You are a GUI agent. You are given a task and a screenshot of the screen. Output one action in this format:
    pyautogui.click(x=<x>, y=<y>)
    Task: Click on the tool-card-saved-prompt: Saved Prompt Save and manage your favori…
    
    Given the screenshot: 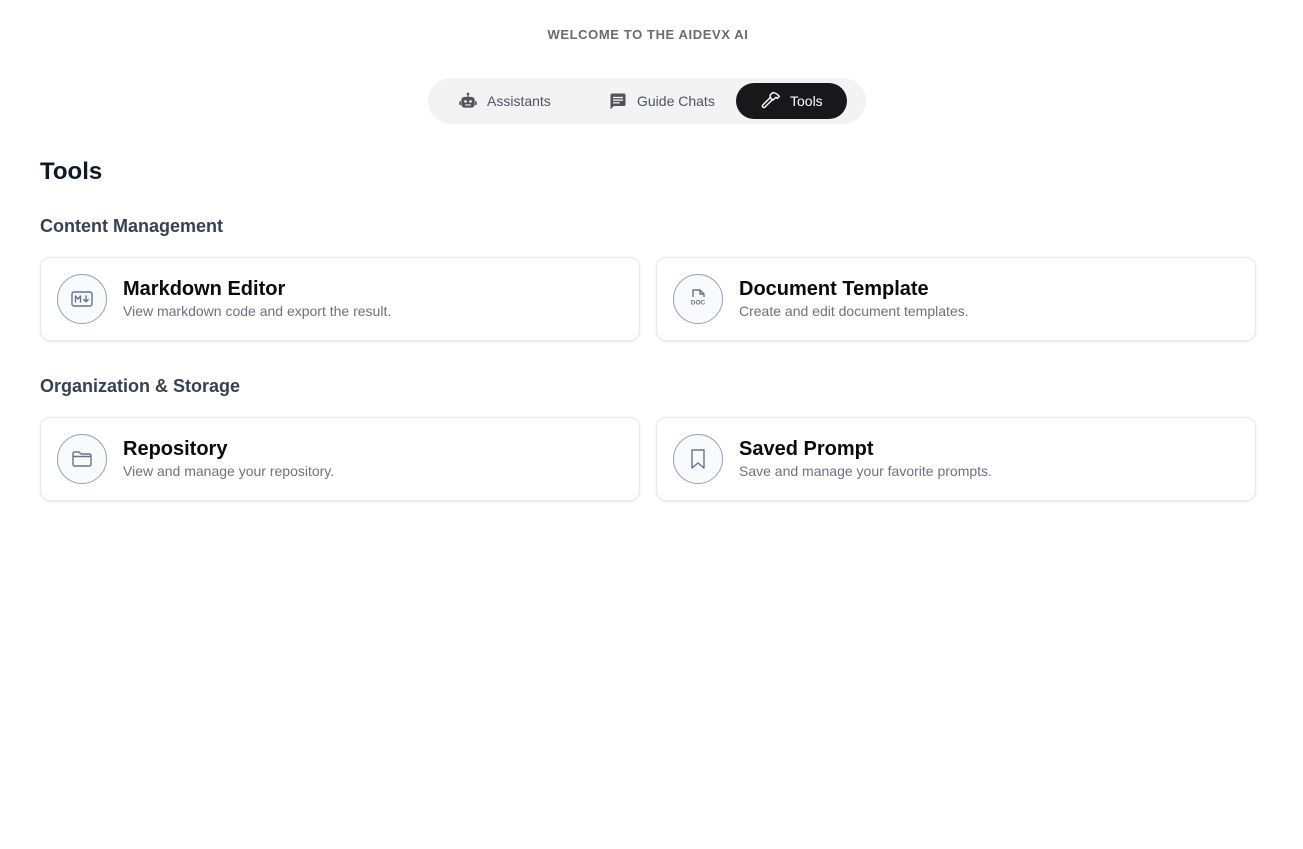 What is the action you would take?
    pyautogui.click(x=956, y=459)
    